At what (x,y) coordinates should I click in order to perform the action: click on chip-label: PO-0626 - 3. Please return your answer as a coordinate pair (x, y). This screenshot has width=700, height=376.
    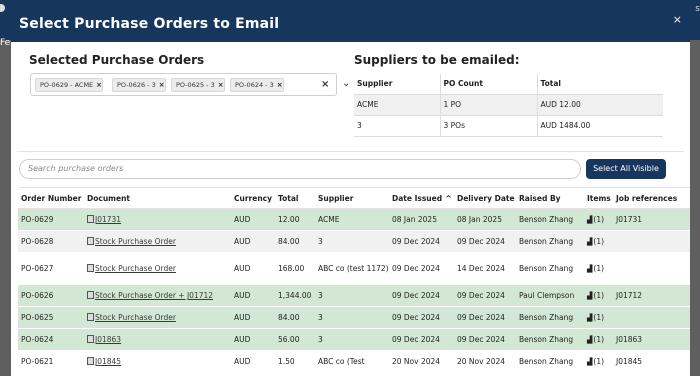
    Looking at the image, I should click on (136, 85).